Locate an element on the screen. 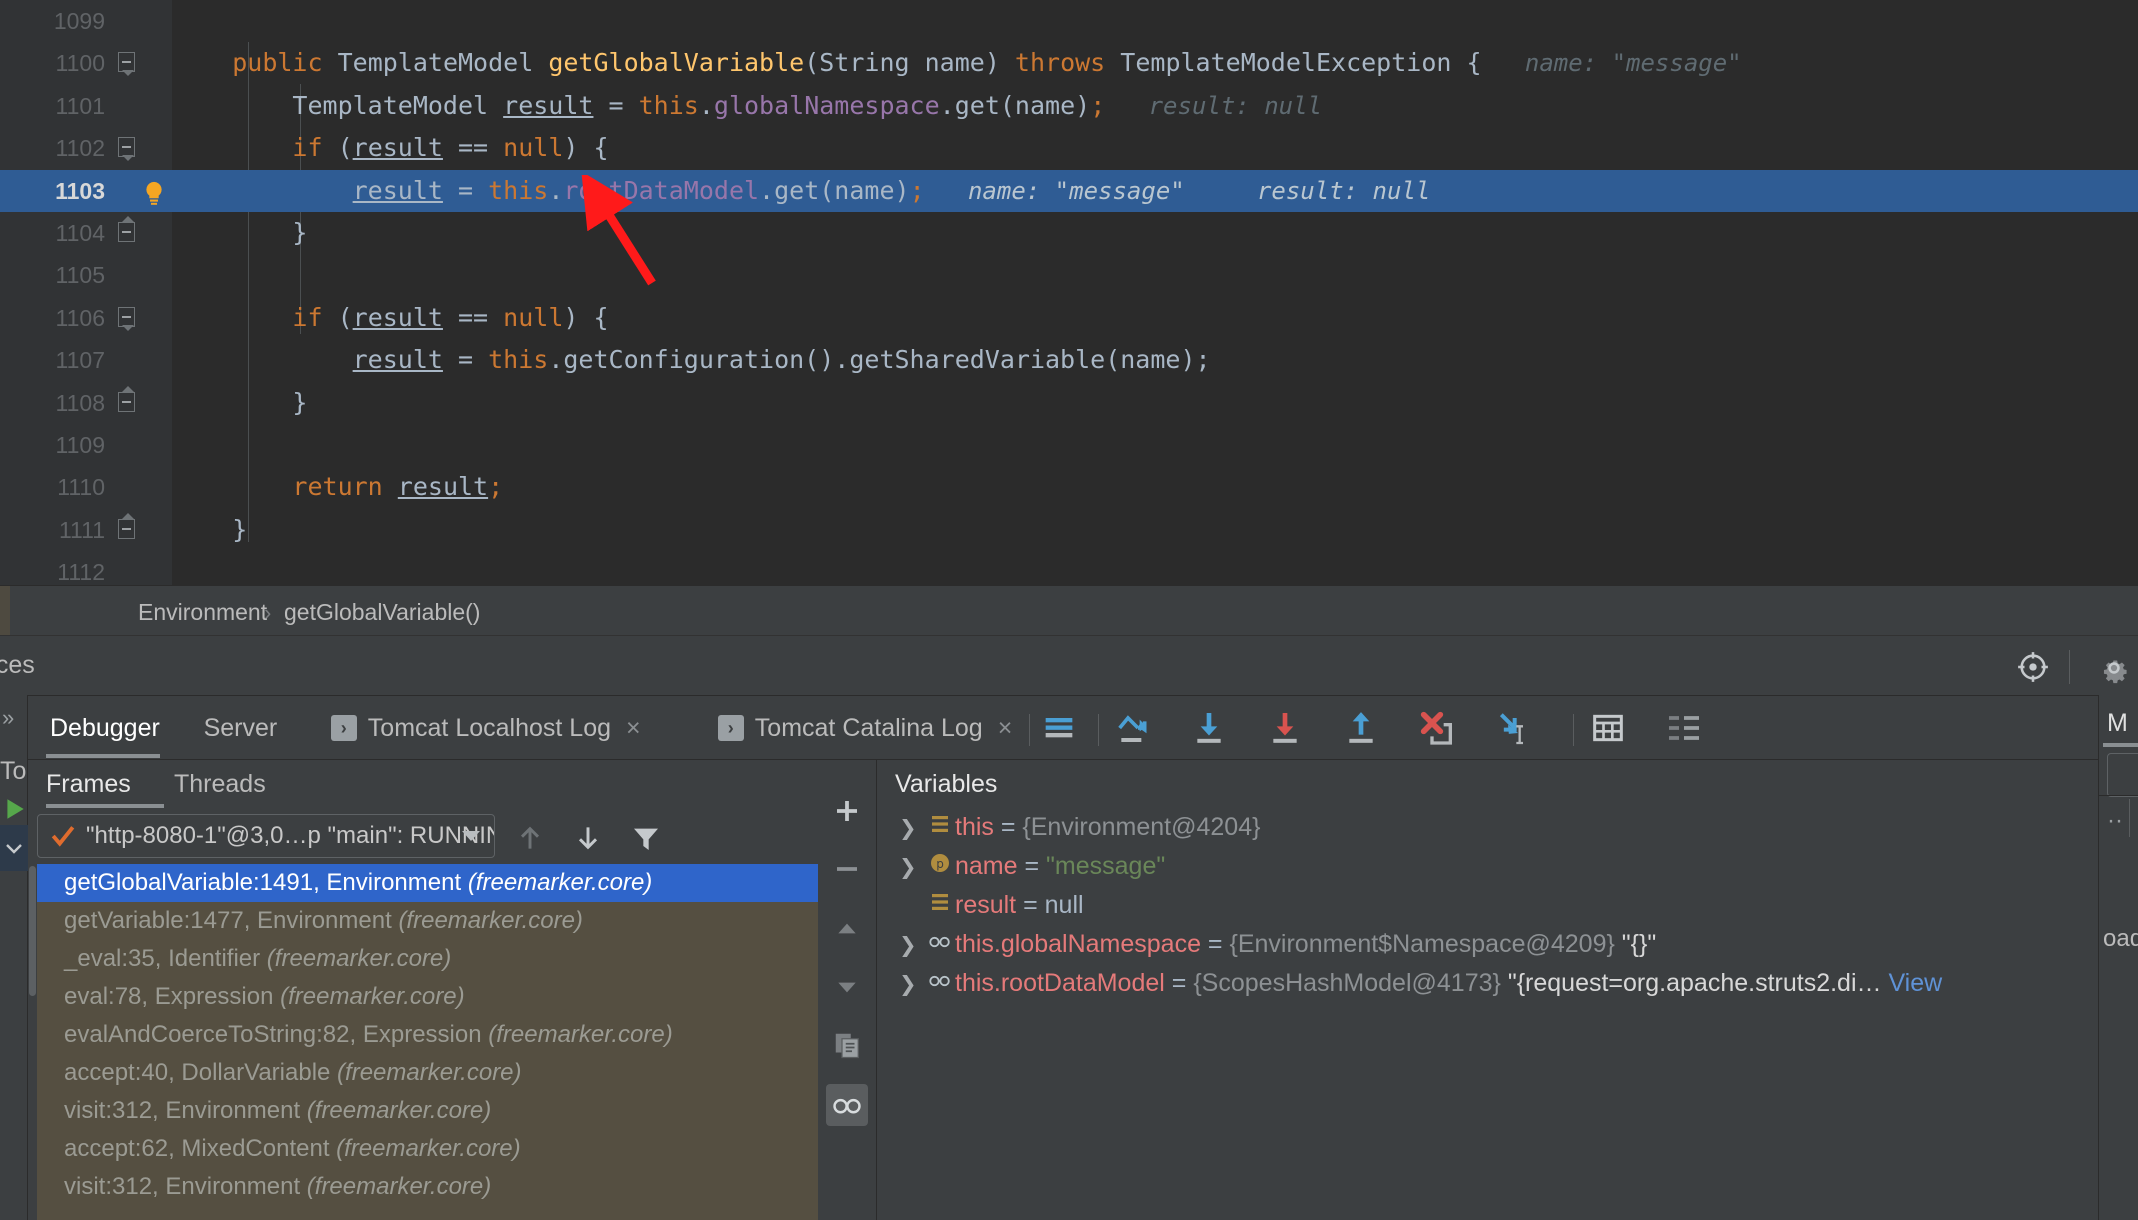 The image size is (2138, 1220). run-icon is located at coordinates (15, 809).